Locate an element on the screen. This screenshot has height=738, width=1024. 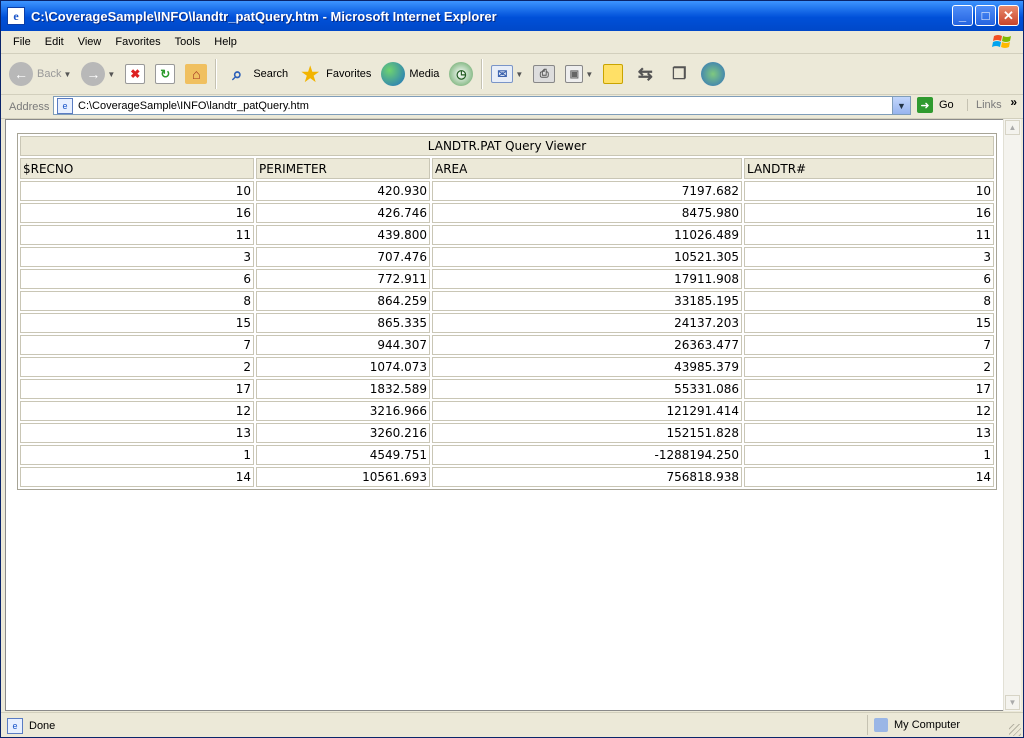
menu-edit: Edit is located at coordinates (54, 42).